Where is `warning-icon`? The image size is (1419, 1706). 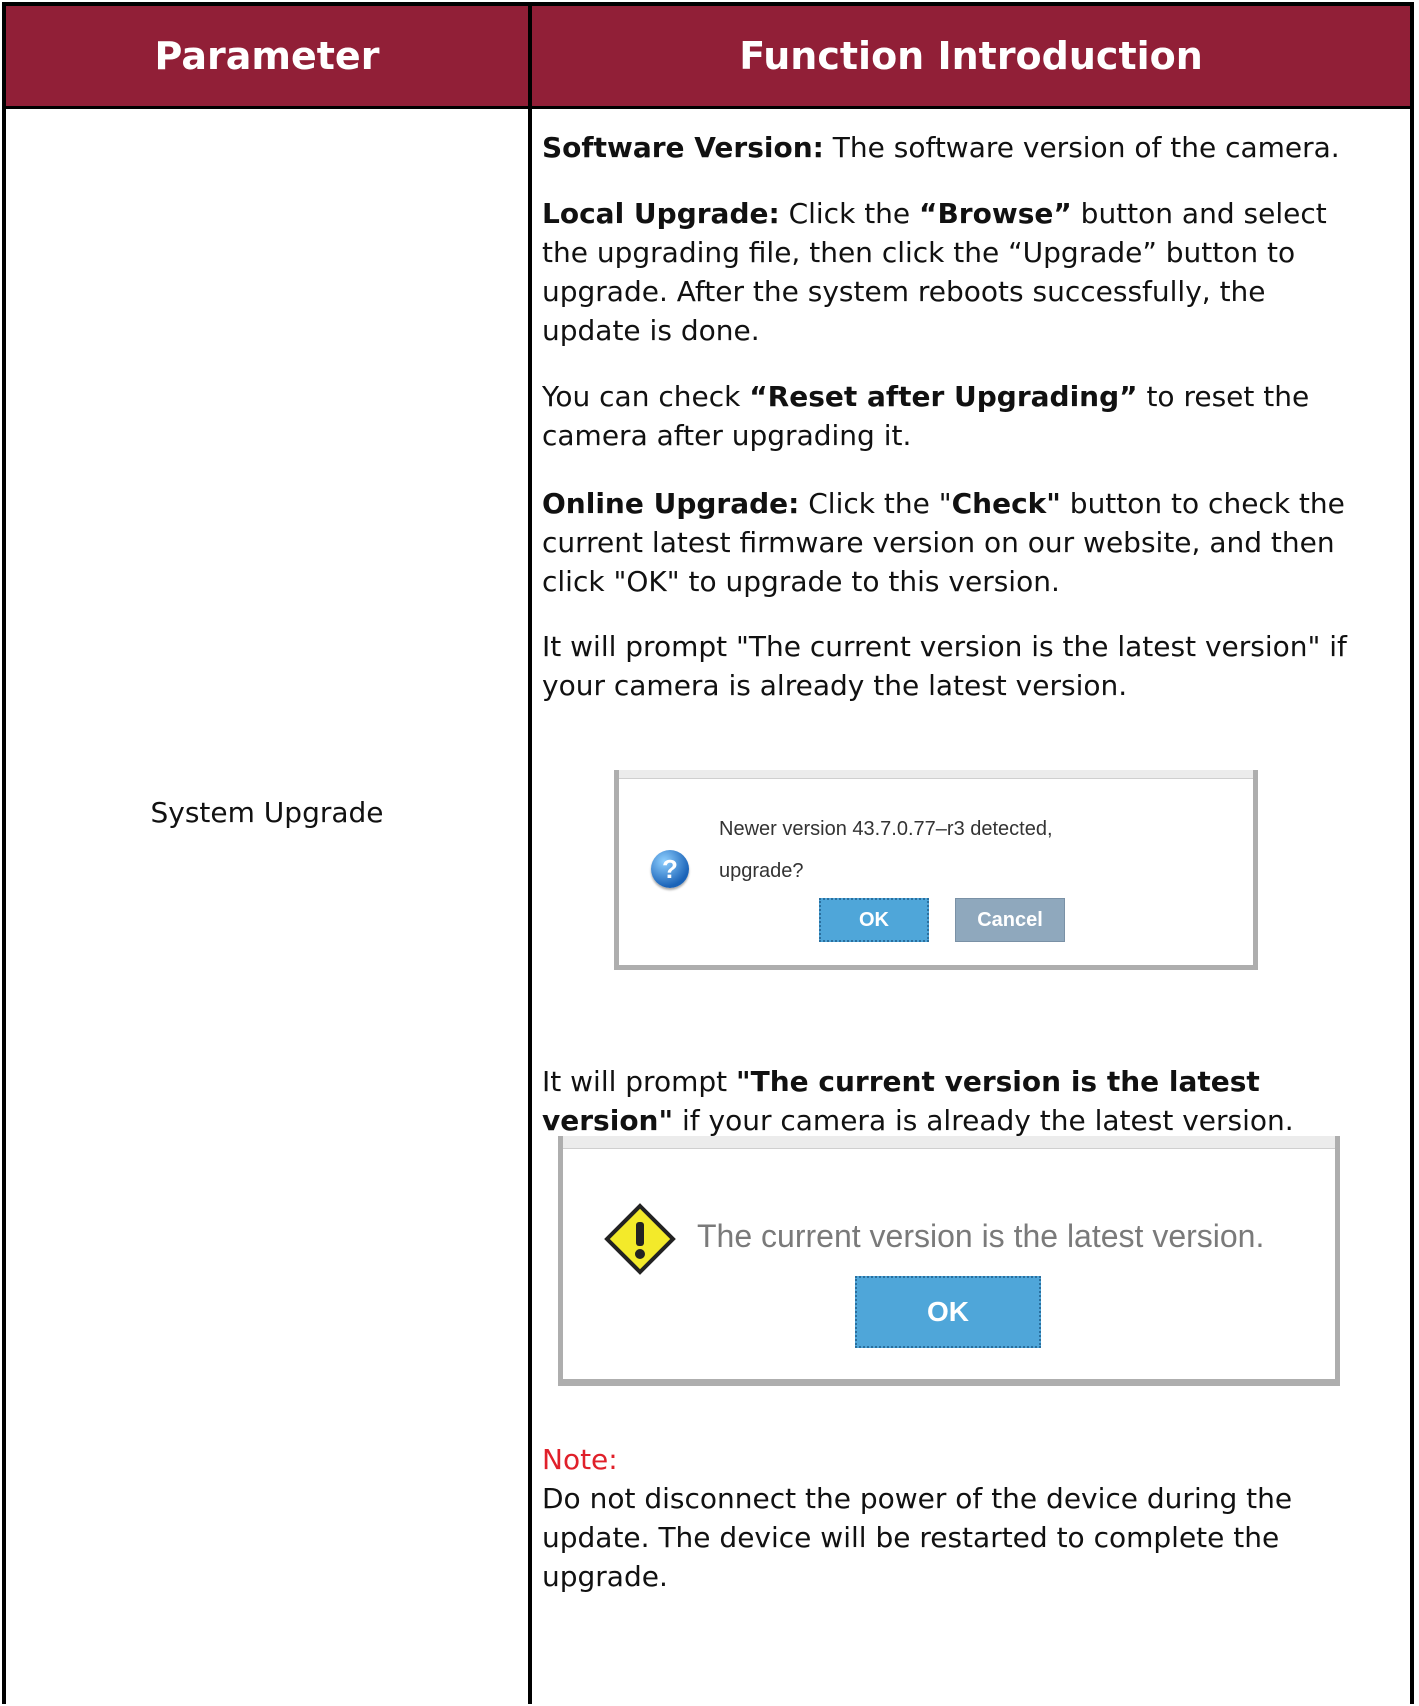 warning-icon is located at coordinates (640, 1239).